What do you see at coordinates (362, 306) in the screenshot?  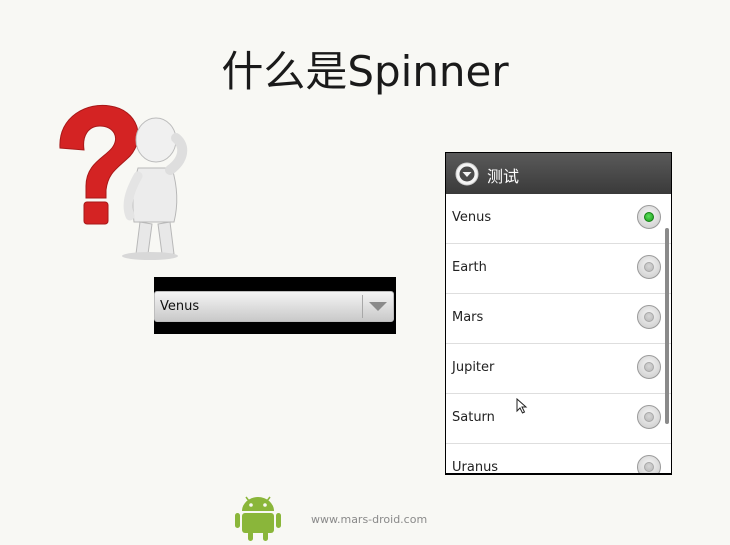 I see `spinner-divider` at bounding box center [362, 306].